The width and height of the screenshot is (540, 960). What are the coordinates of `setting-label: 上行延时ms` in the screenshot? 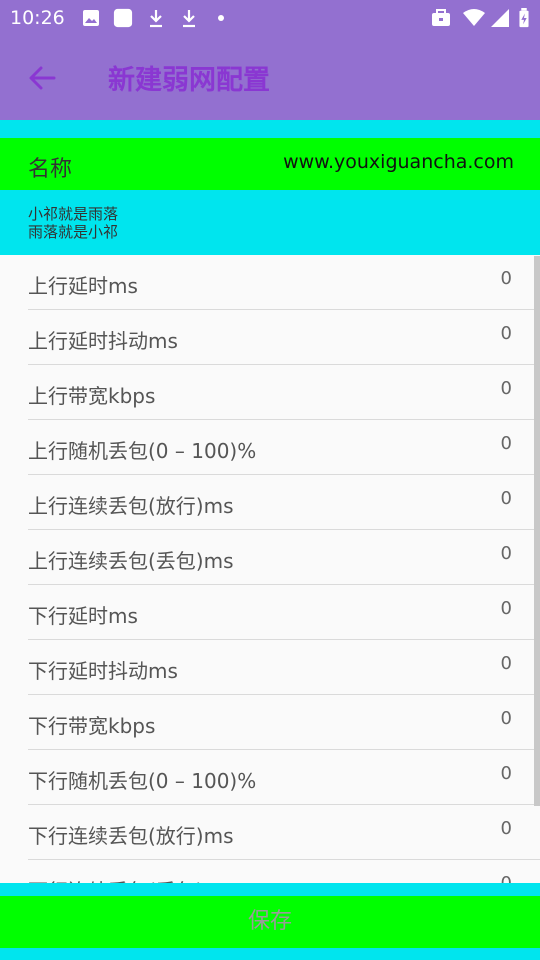 It's located at (83, 286).